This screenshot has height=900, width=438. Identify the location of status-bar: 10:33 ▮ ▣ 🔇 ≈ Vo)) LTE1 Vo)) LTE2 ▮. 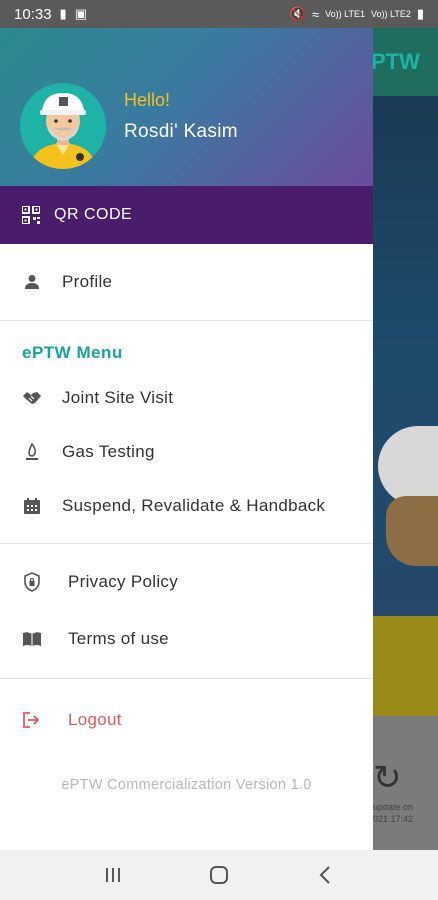
(219, 14).